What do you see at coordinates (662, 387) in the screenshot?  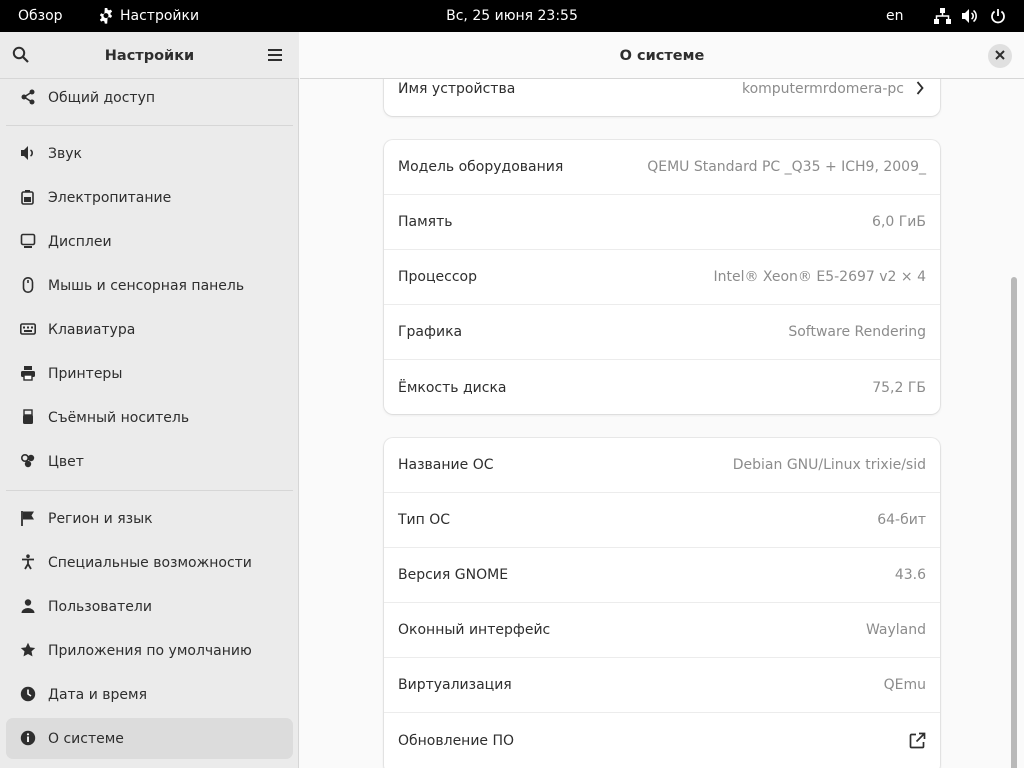 I see `disk-capacity-row: Ёмкость диска 75,2 ГБ` at bounding box center [662, 387].